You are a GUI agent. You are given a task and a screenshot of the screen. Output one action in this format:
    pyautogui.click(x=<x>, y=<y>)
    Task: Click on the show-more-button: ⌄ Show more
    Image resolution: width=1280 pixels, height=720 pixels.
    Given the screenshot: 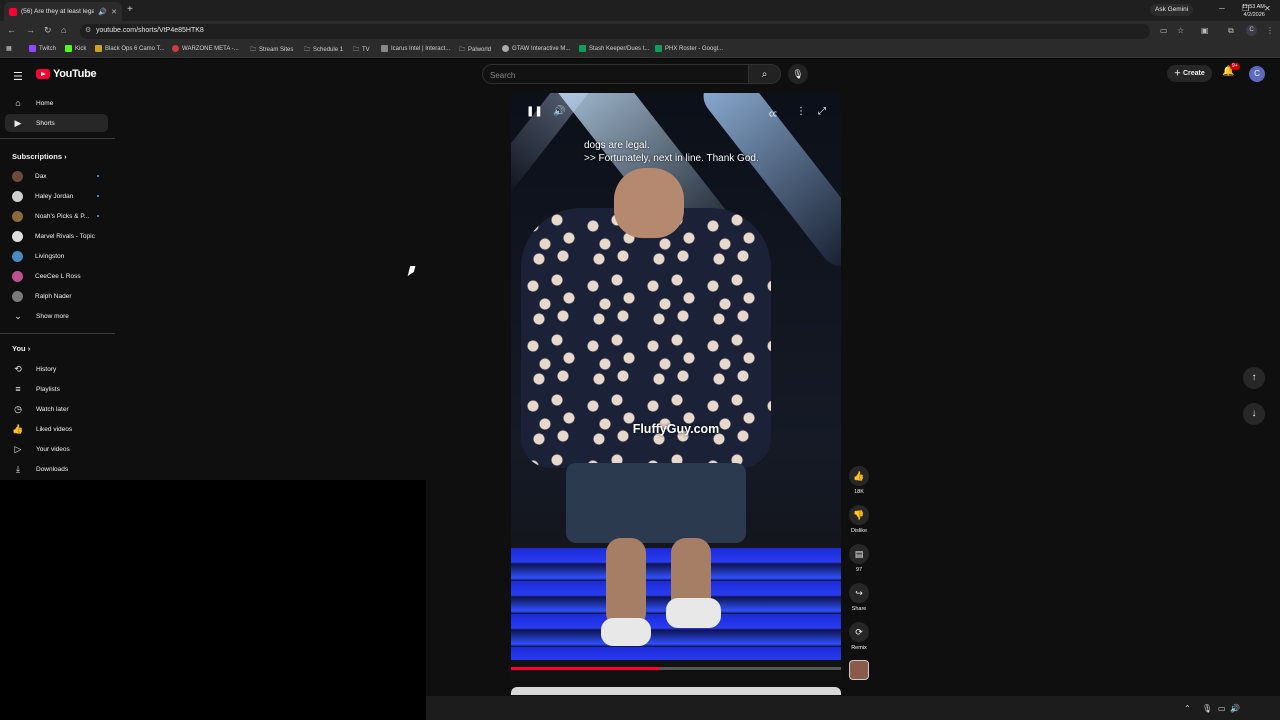 What is the action you would take?
    pyautogui.click(x=56, y=316)
    